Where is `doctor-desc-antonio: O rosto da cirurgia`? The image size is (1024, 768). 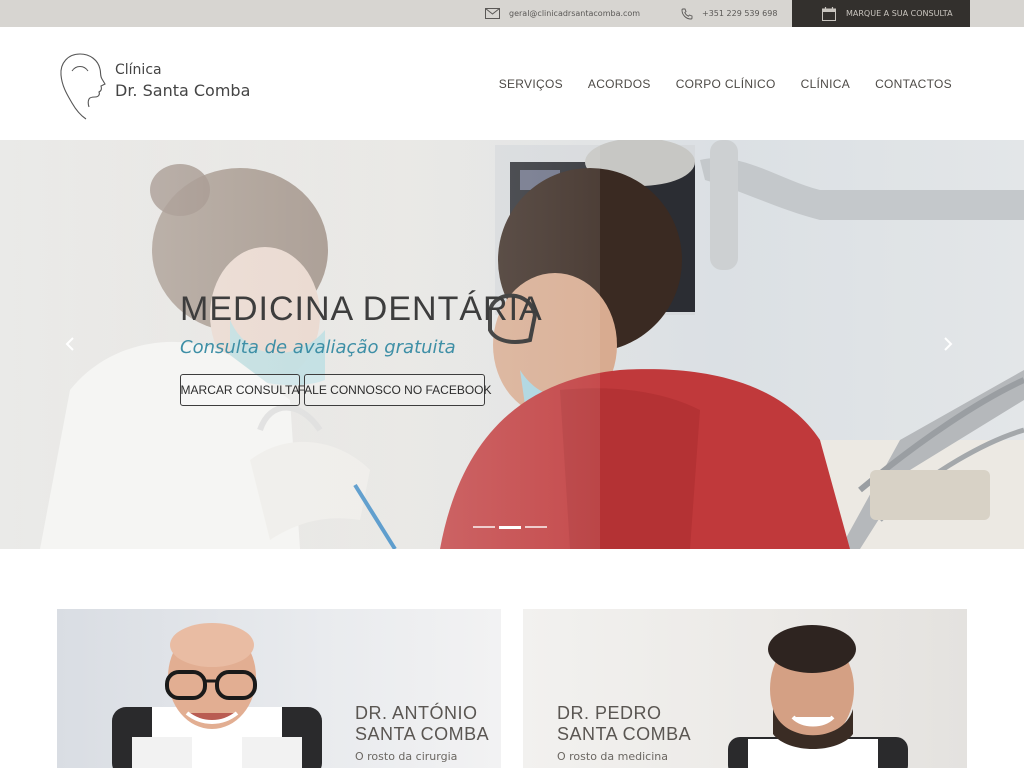
doctor-desc-antonio: O rosto da cirurgia is located at coordinates (406, 756).